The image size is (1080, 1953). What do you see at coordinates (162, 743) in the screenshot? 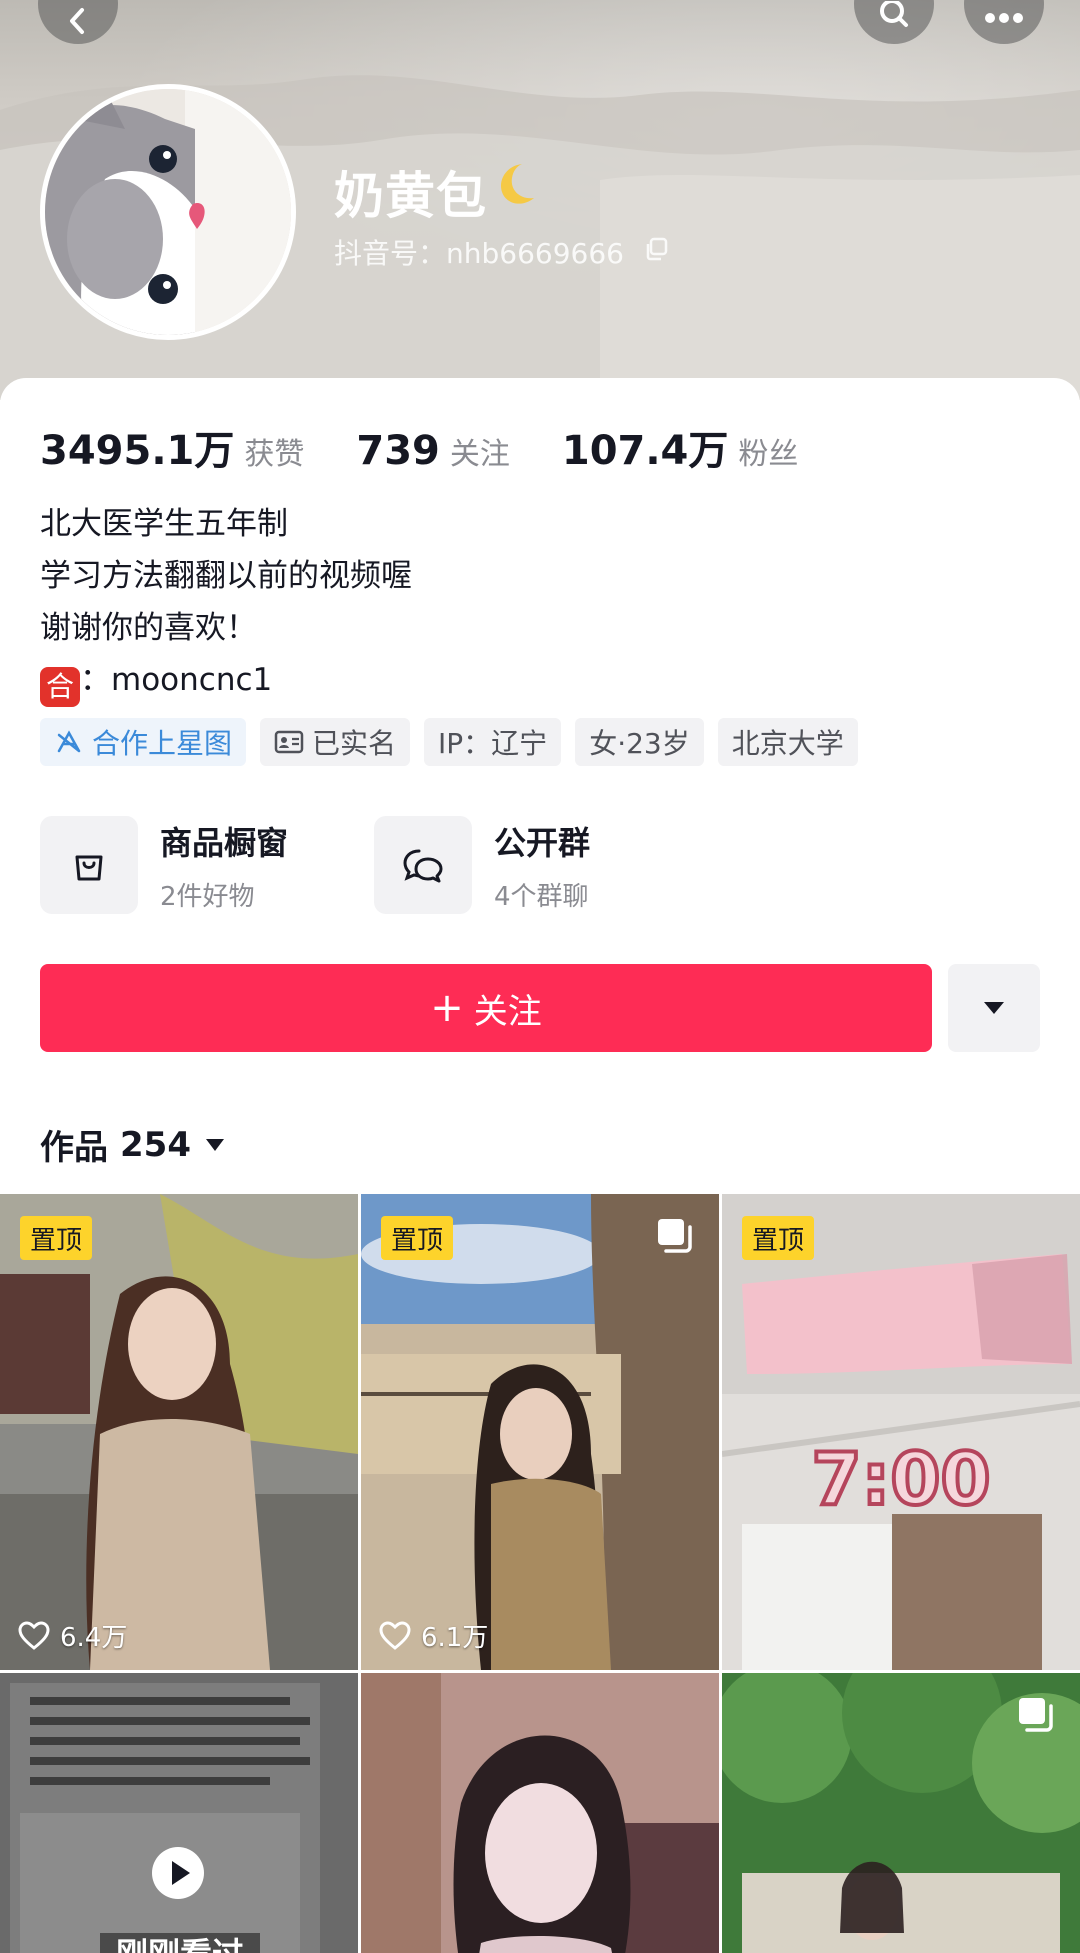
I see `tag-label: 合作上星图` at bounding box center [162, 743].